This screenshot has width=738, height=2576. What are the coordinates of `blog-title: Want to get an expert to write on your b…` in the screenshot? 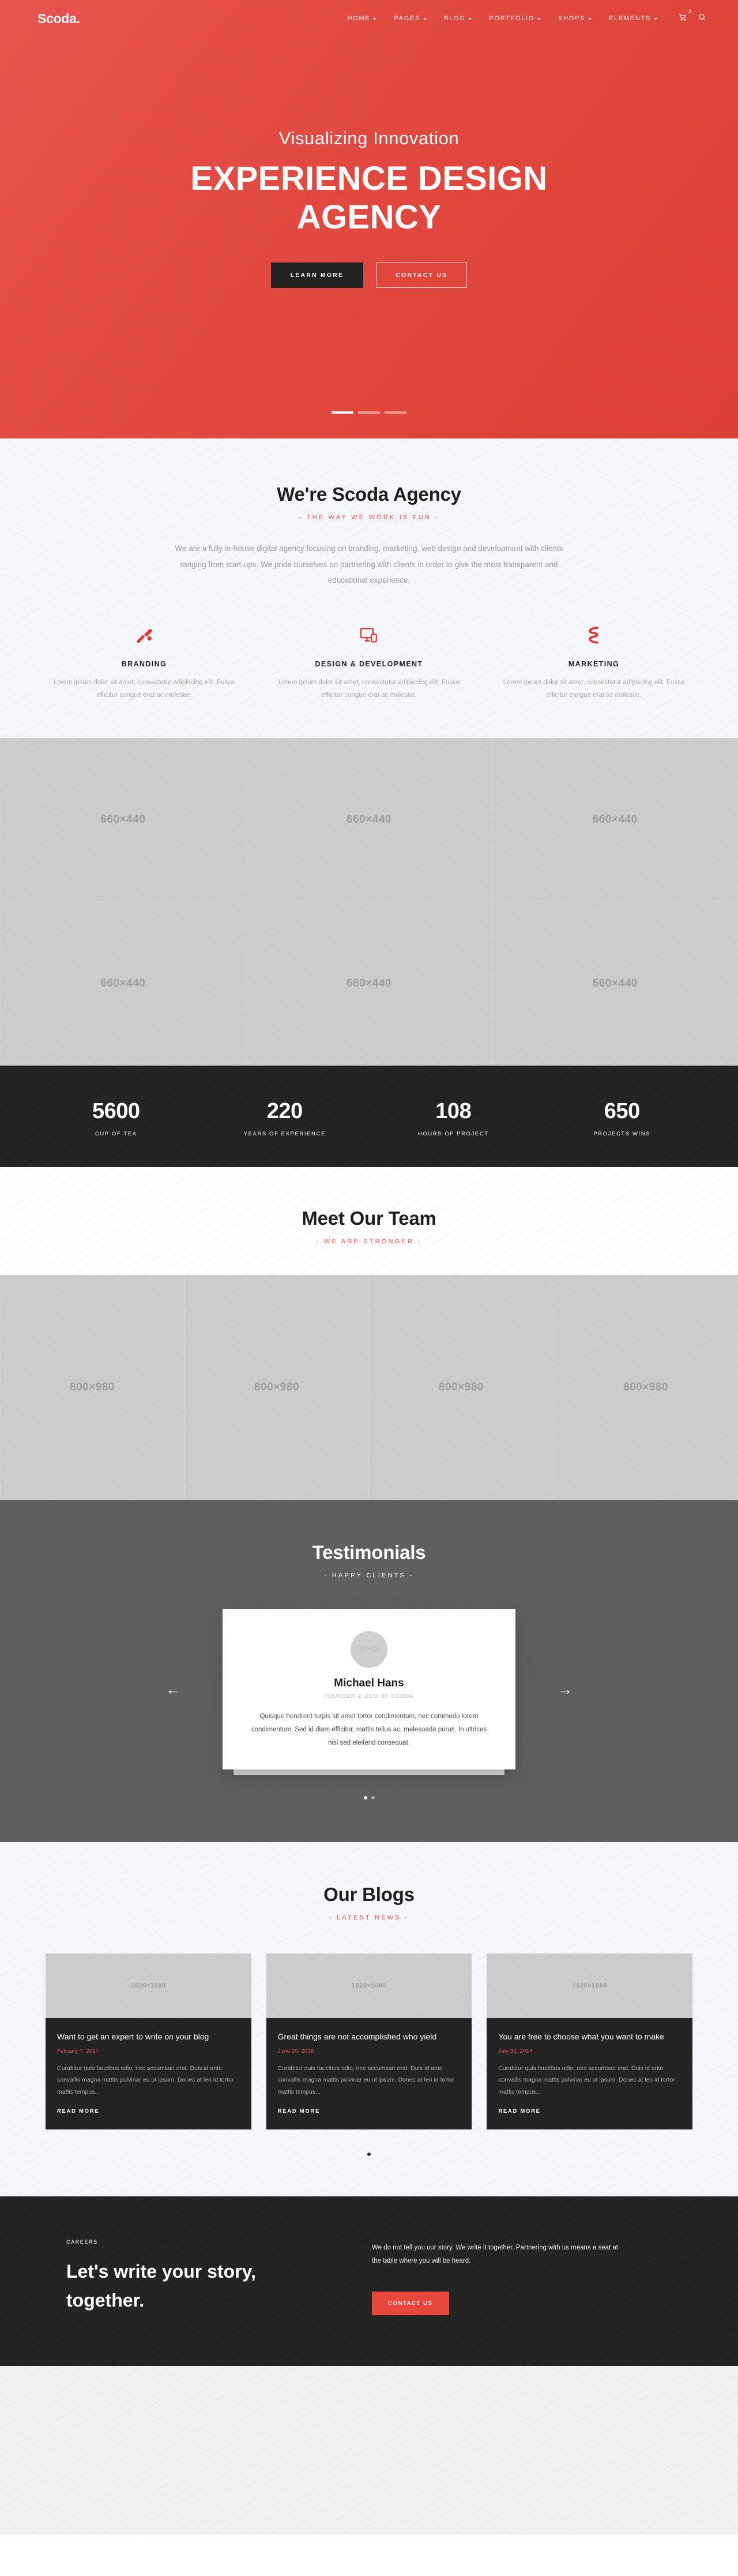 It's located at (133, 2036).